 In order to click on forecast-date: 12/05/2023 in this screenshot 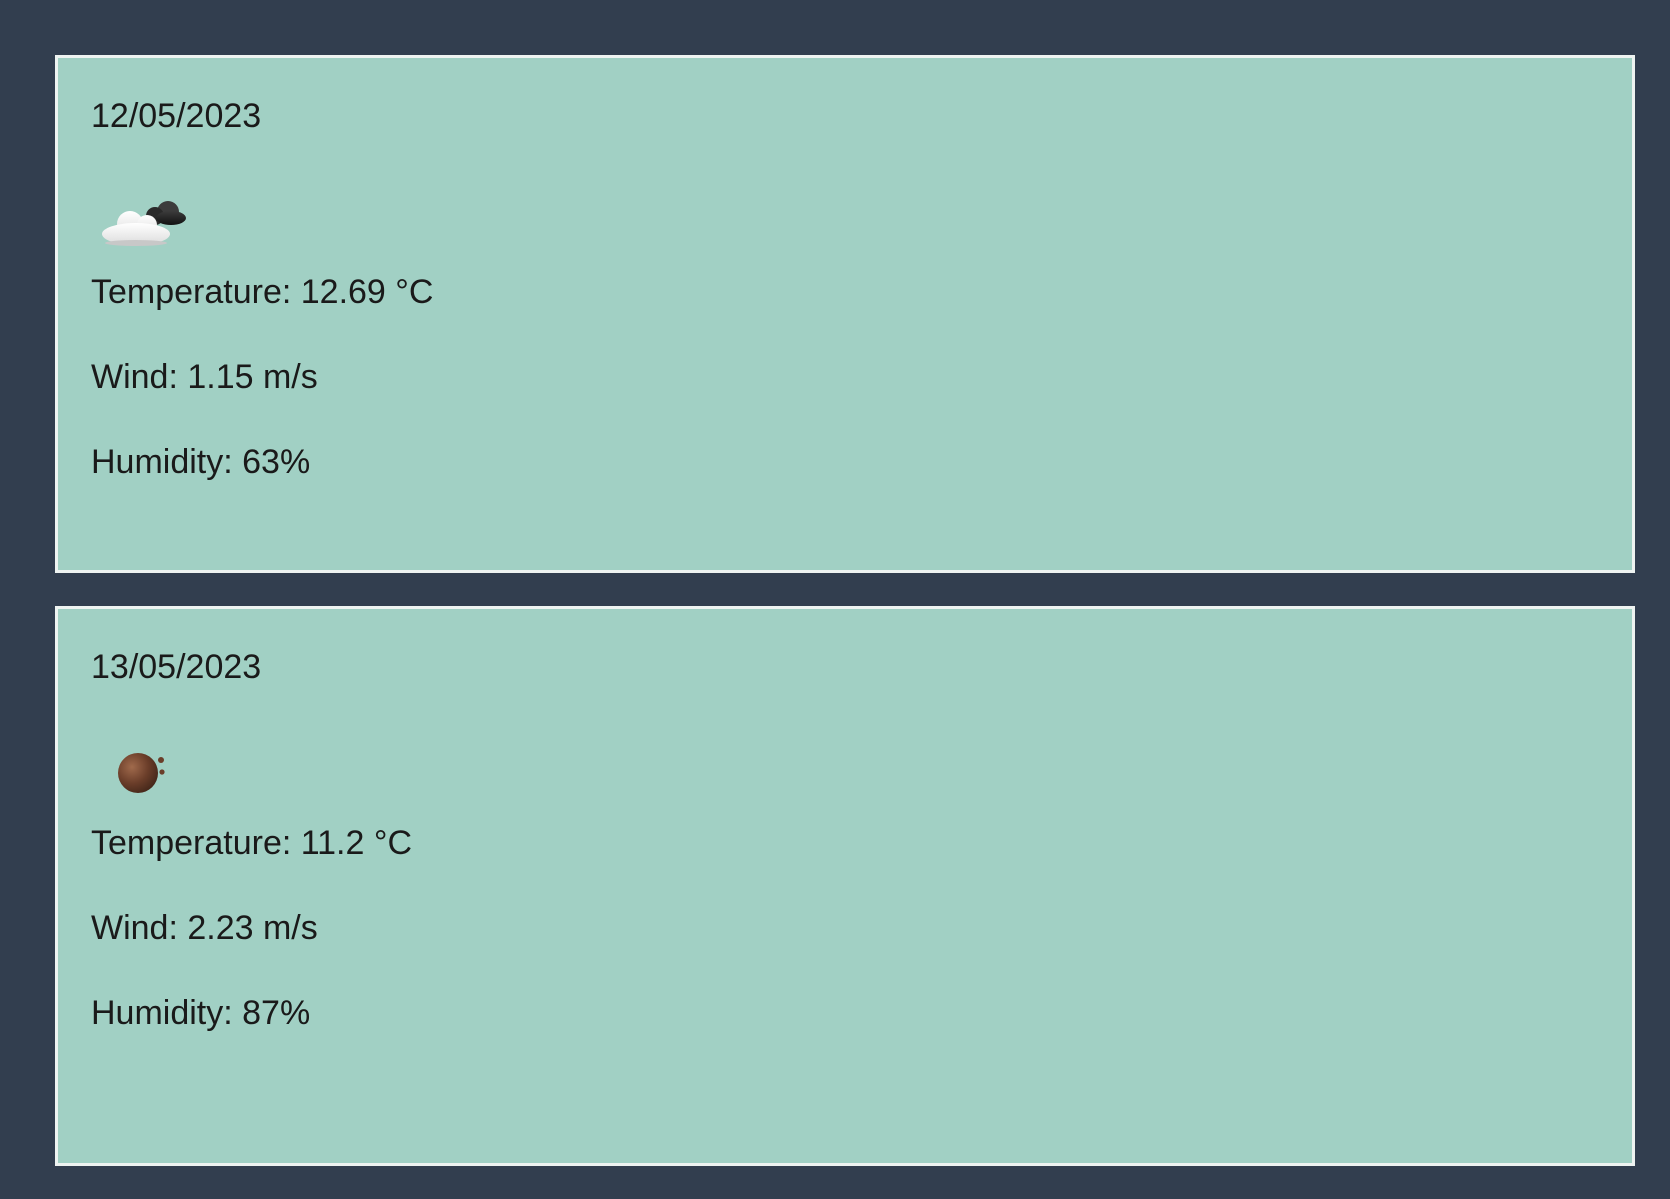, I will do `click(176, 116)`.